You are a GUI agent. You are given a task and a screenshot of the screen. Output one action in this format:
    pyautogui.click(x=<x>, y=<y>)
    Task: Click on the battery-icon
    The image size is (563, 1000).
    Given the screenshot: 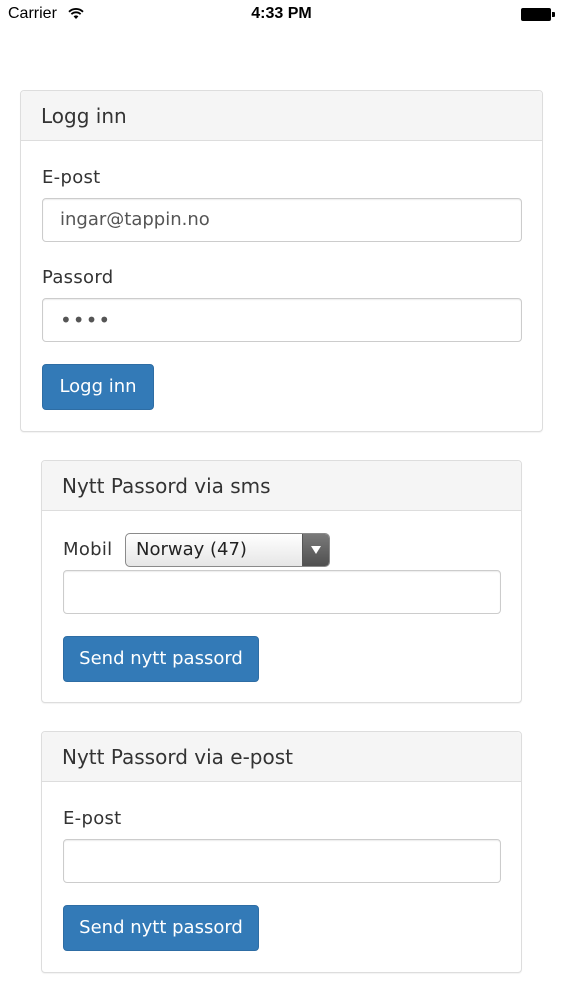 What is the action you would take?
    pyautogui.click(x=538, y=14)
    